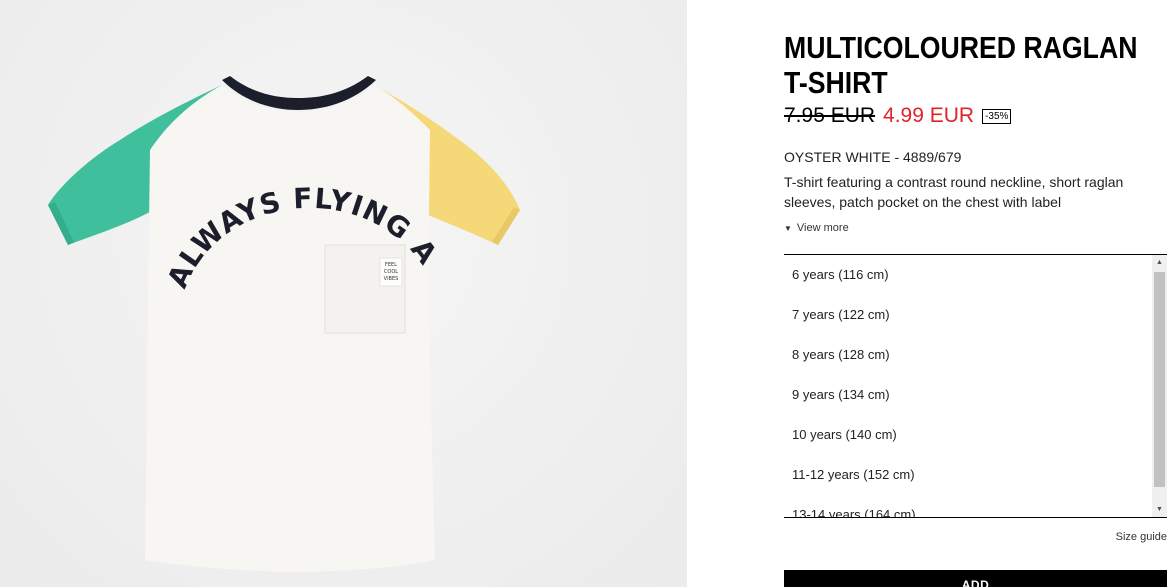 The image size is (1167, 587). What do you see at coordinates (997, 116) in the screenshot?
I see `discount-badge: -35%` at bounding box center [997, 116].